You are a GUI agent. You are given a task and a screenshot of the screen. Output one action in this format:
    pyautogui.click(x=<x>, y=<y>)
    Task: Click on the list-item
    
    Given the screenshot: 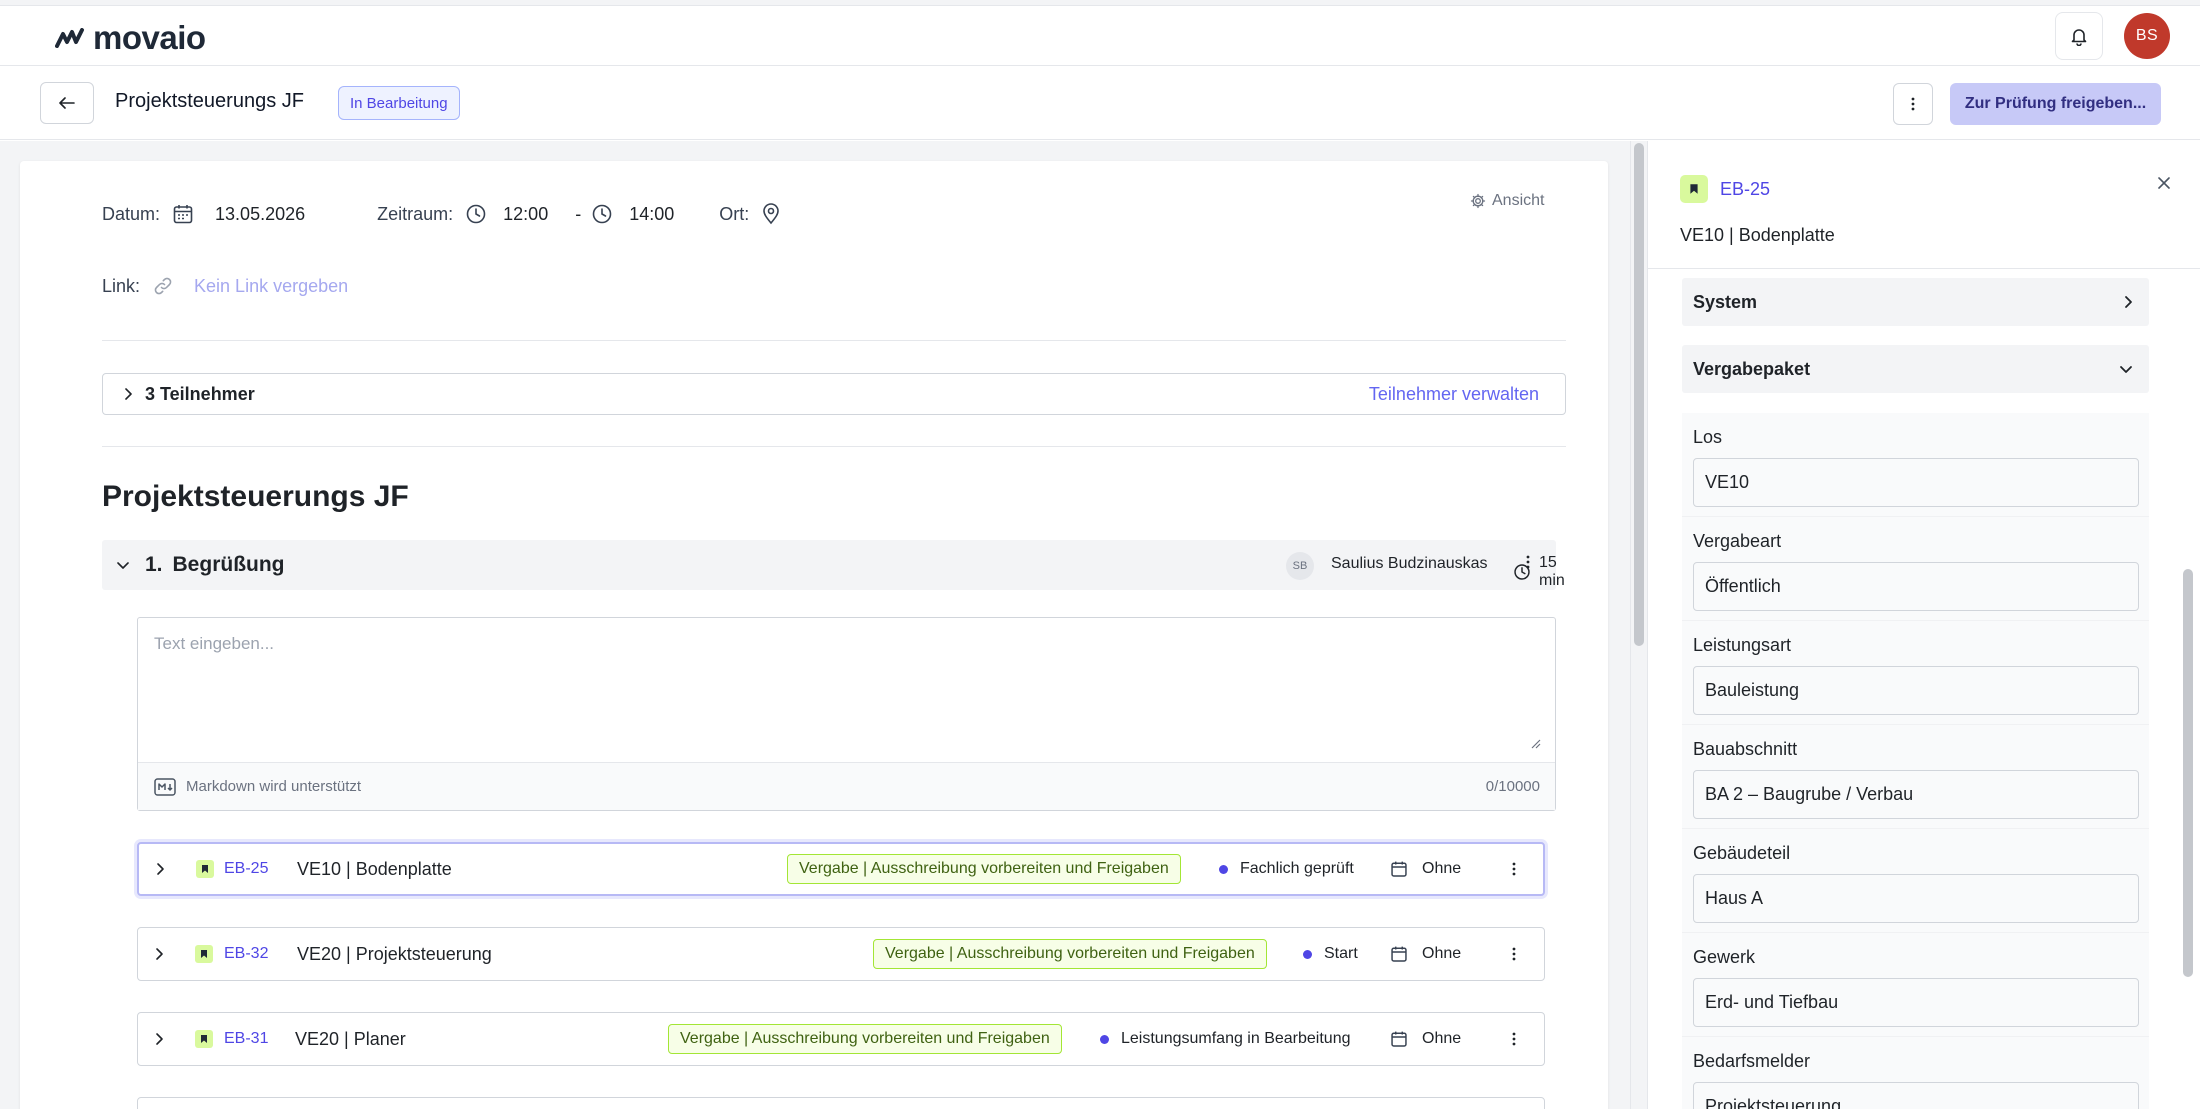 What is the action you would take?
    pyautogui.click(x=841, y=1103)
    